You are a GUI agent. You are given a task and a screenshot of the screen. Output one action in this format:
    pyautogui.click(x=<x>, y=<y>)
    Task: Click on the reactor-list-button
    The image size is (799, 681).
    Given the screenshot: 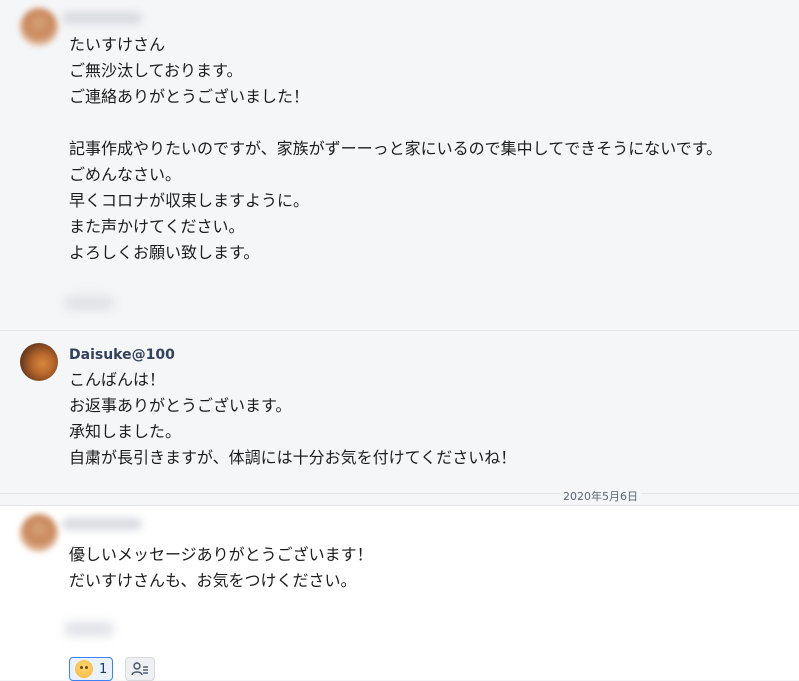 What is the action you would take?
    pyautogui.click(x=140, y=669)
    